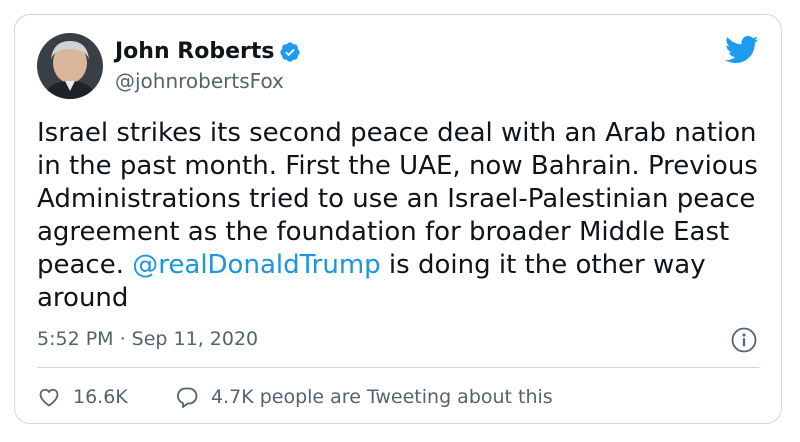 The width and height of the screenshot is (800, 442). What do you see at coordinates (49, 397) in the screenshot?
I see `heart-icon` at bounding box center [49, 397].